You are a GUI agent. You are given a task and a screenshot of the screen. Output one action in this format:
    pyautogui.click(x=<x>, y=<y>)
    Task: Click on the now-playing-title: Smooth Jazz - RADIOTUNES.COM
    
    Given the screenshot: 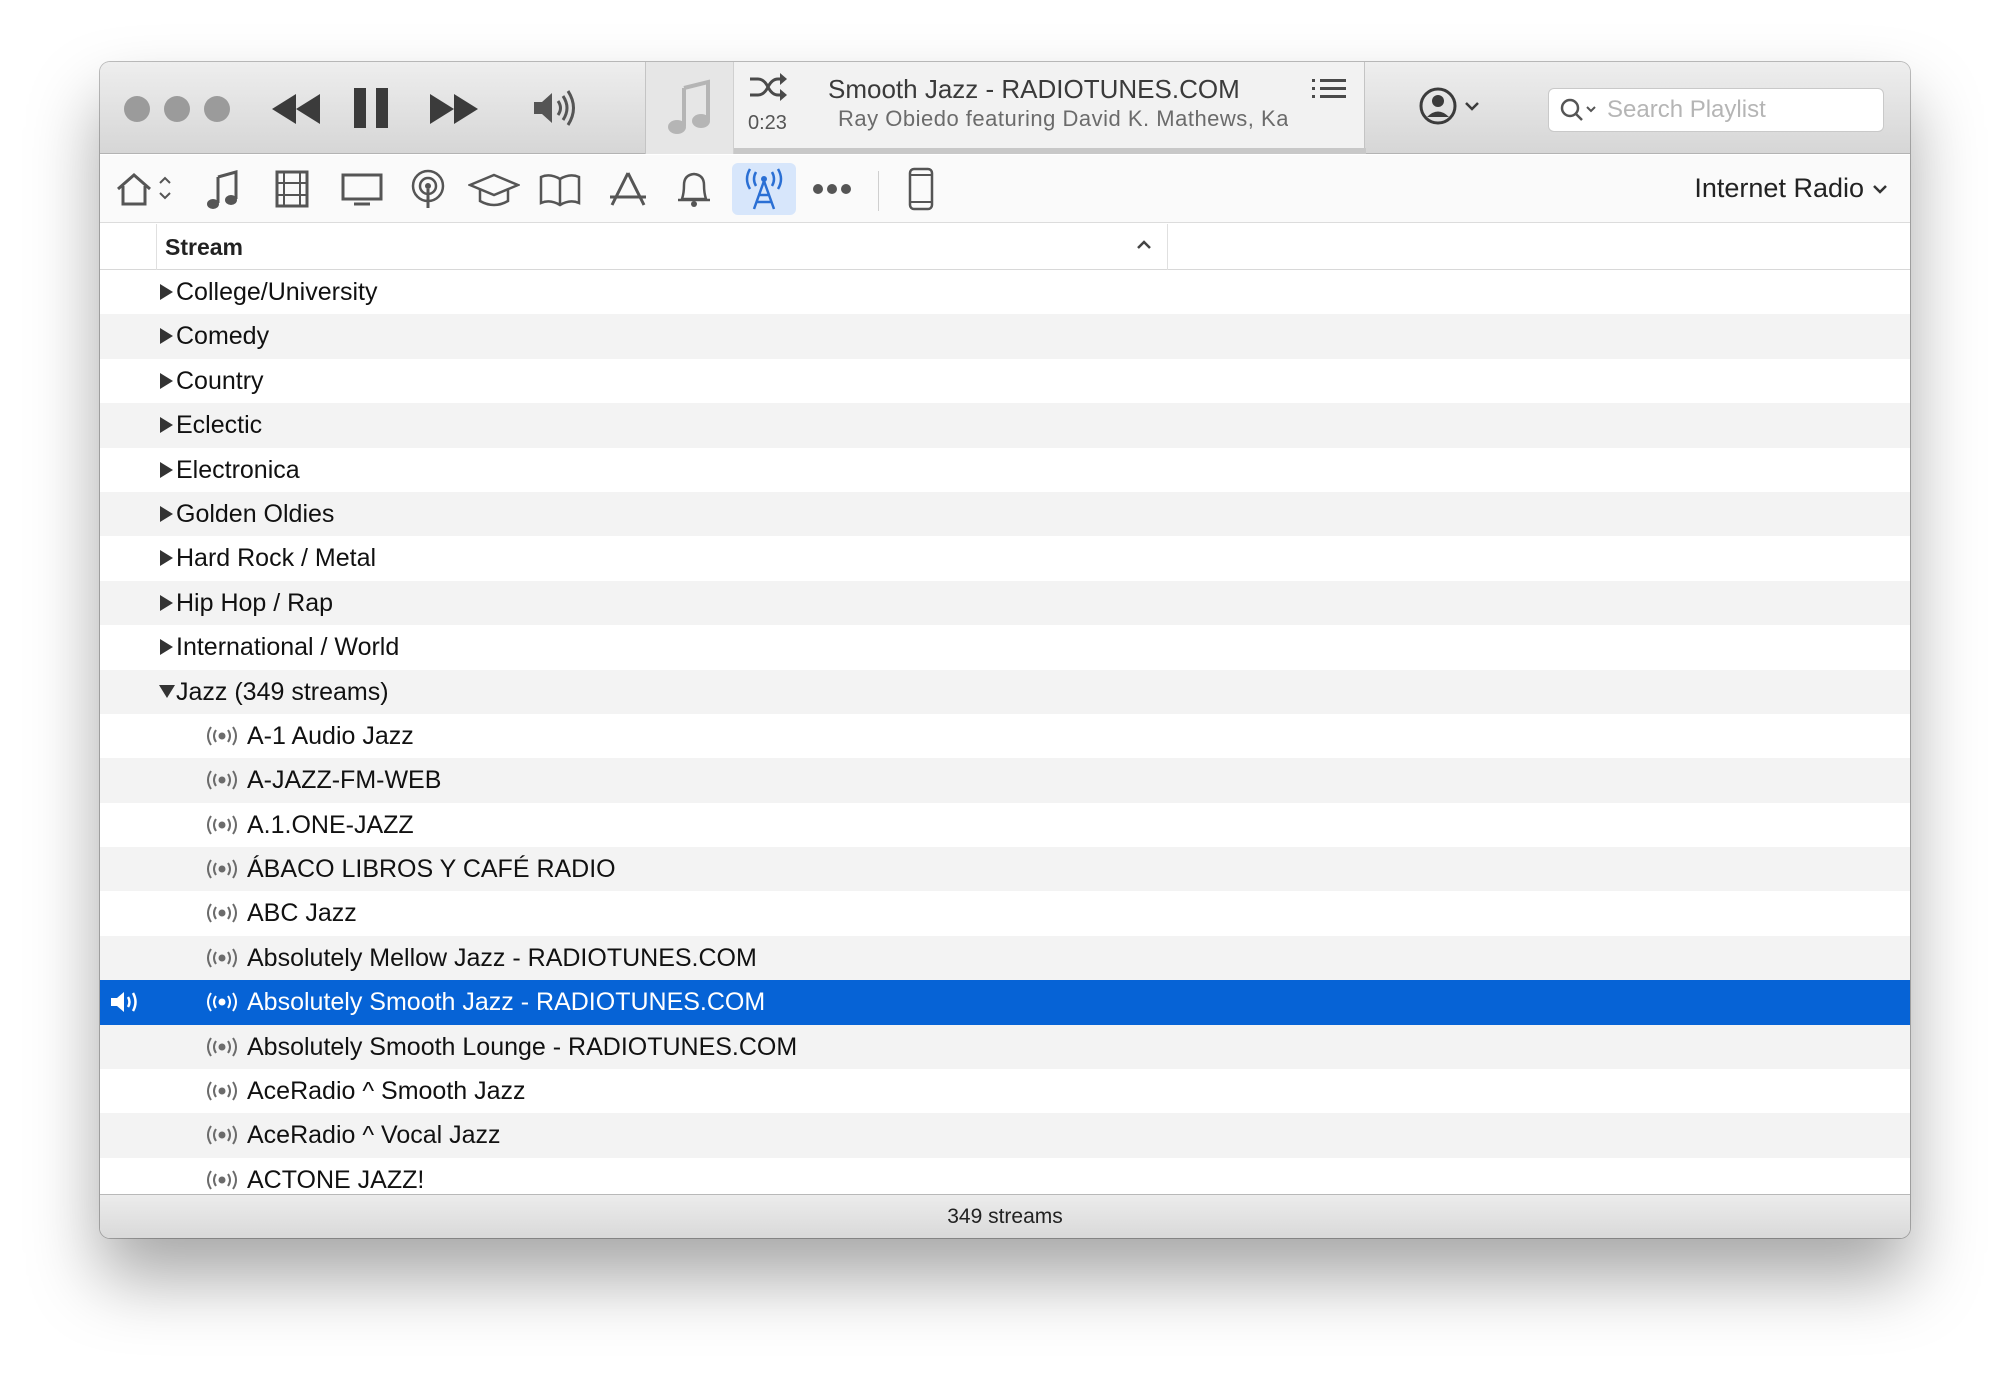 What is the action you would take?
    pyautogui.click(x=1034, y=89)
    